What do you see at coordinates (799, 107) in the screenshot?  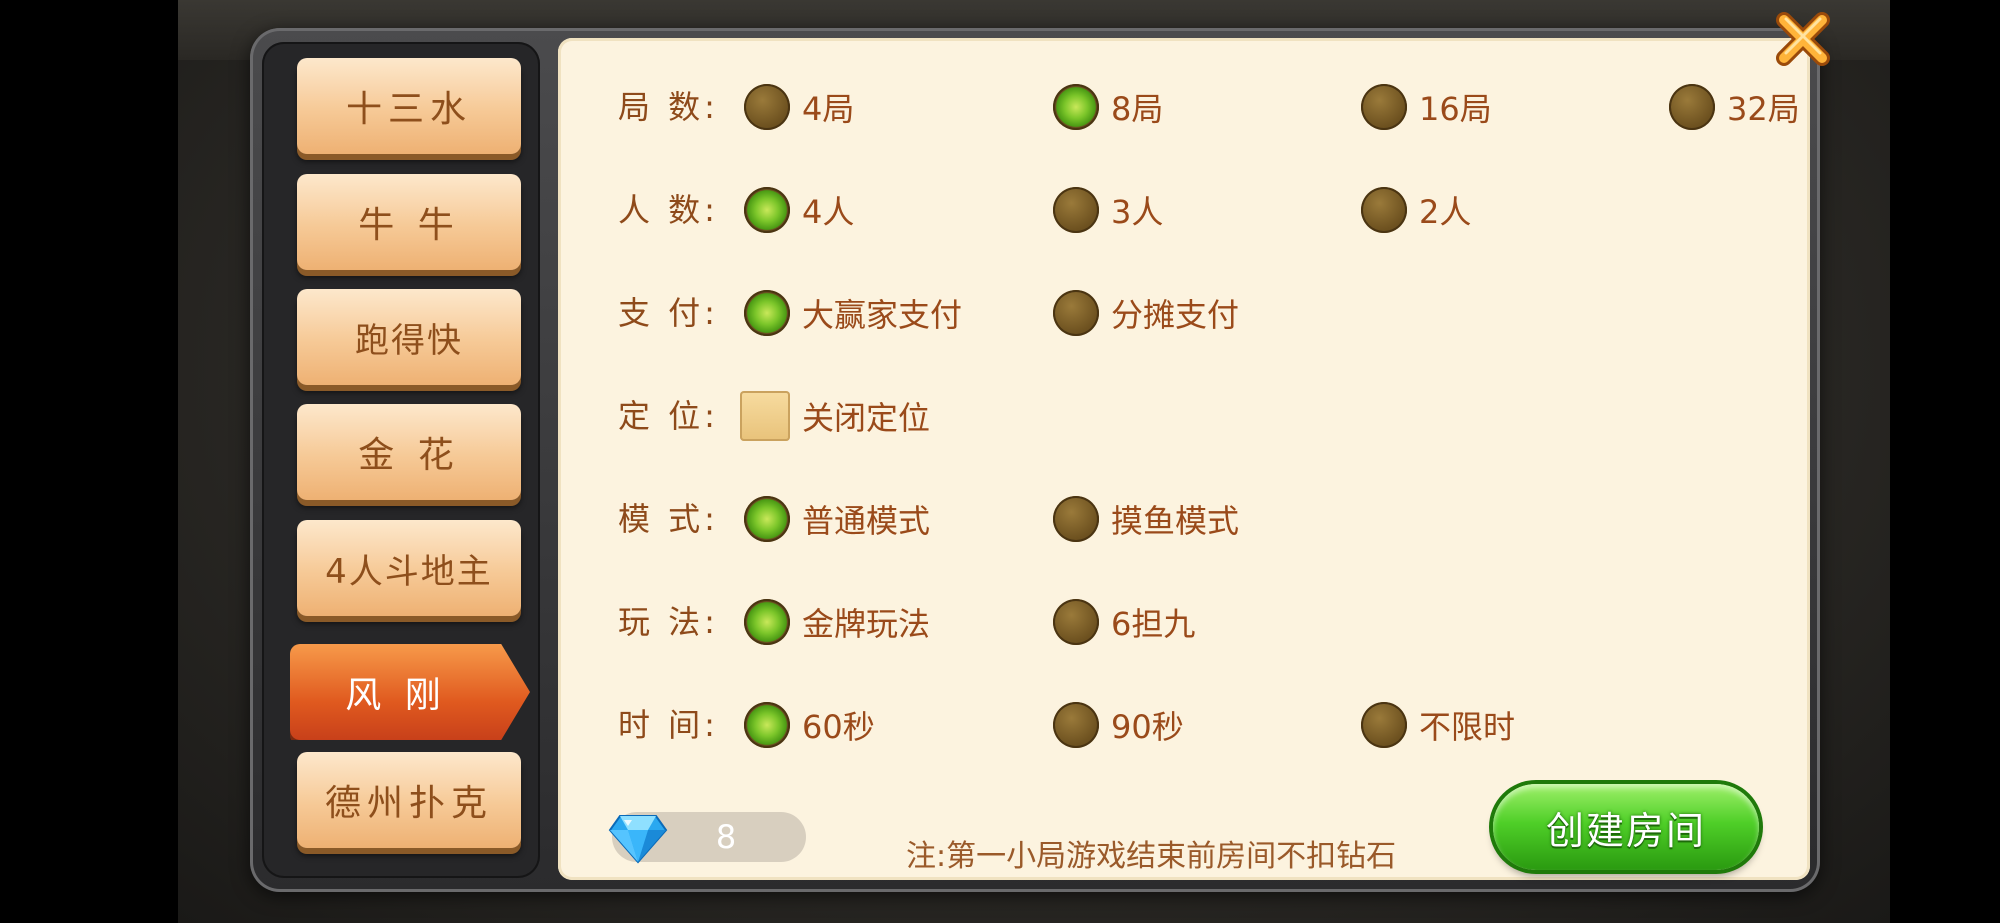 I see `rounds-option-4: 4局` at bounding box center [799, 107].